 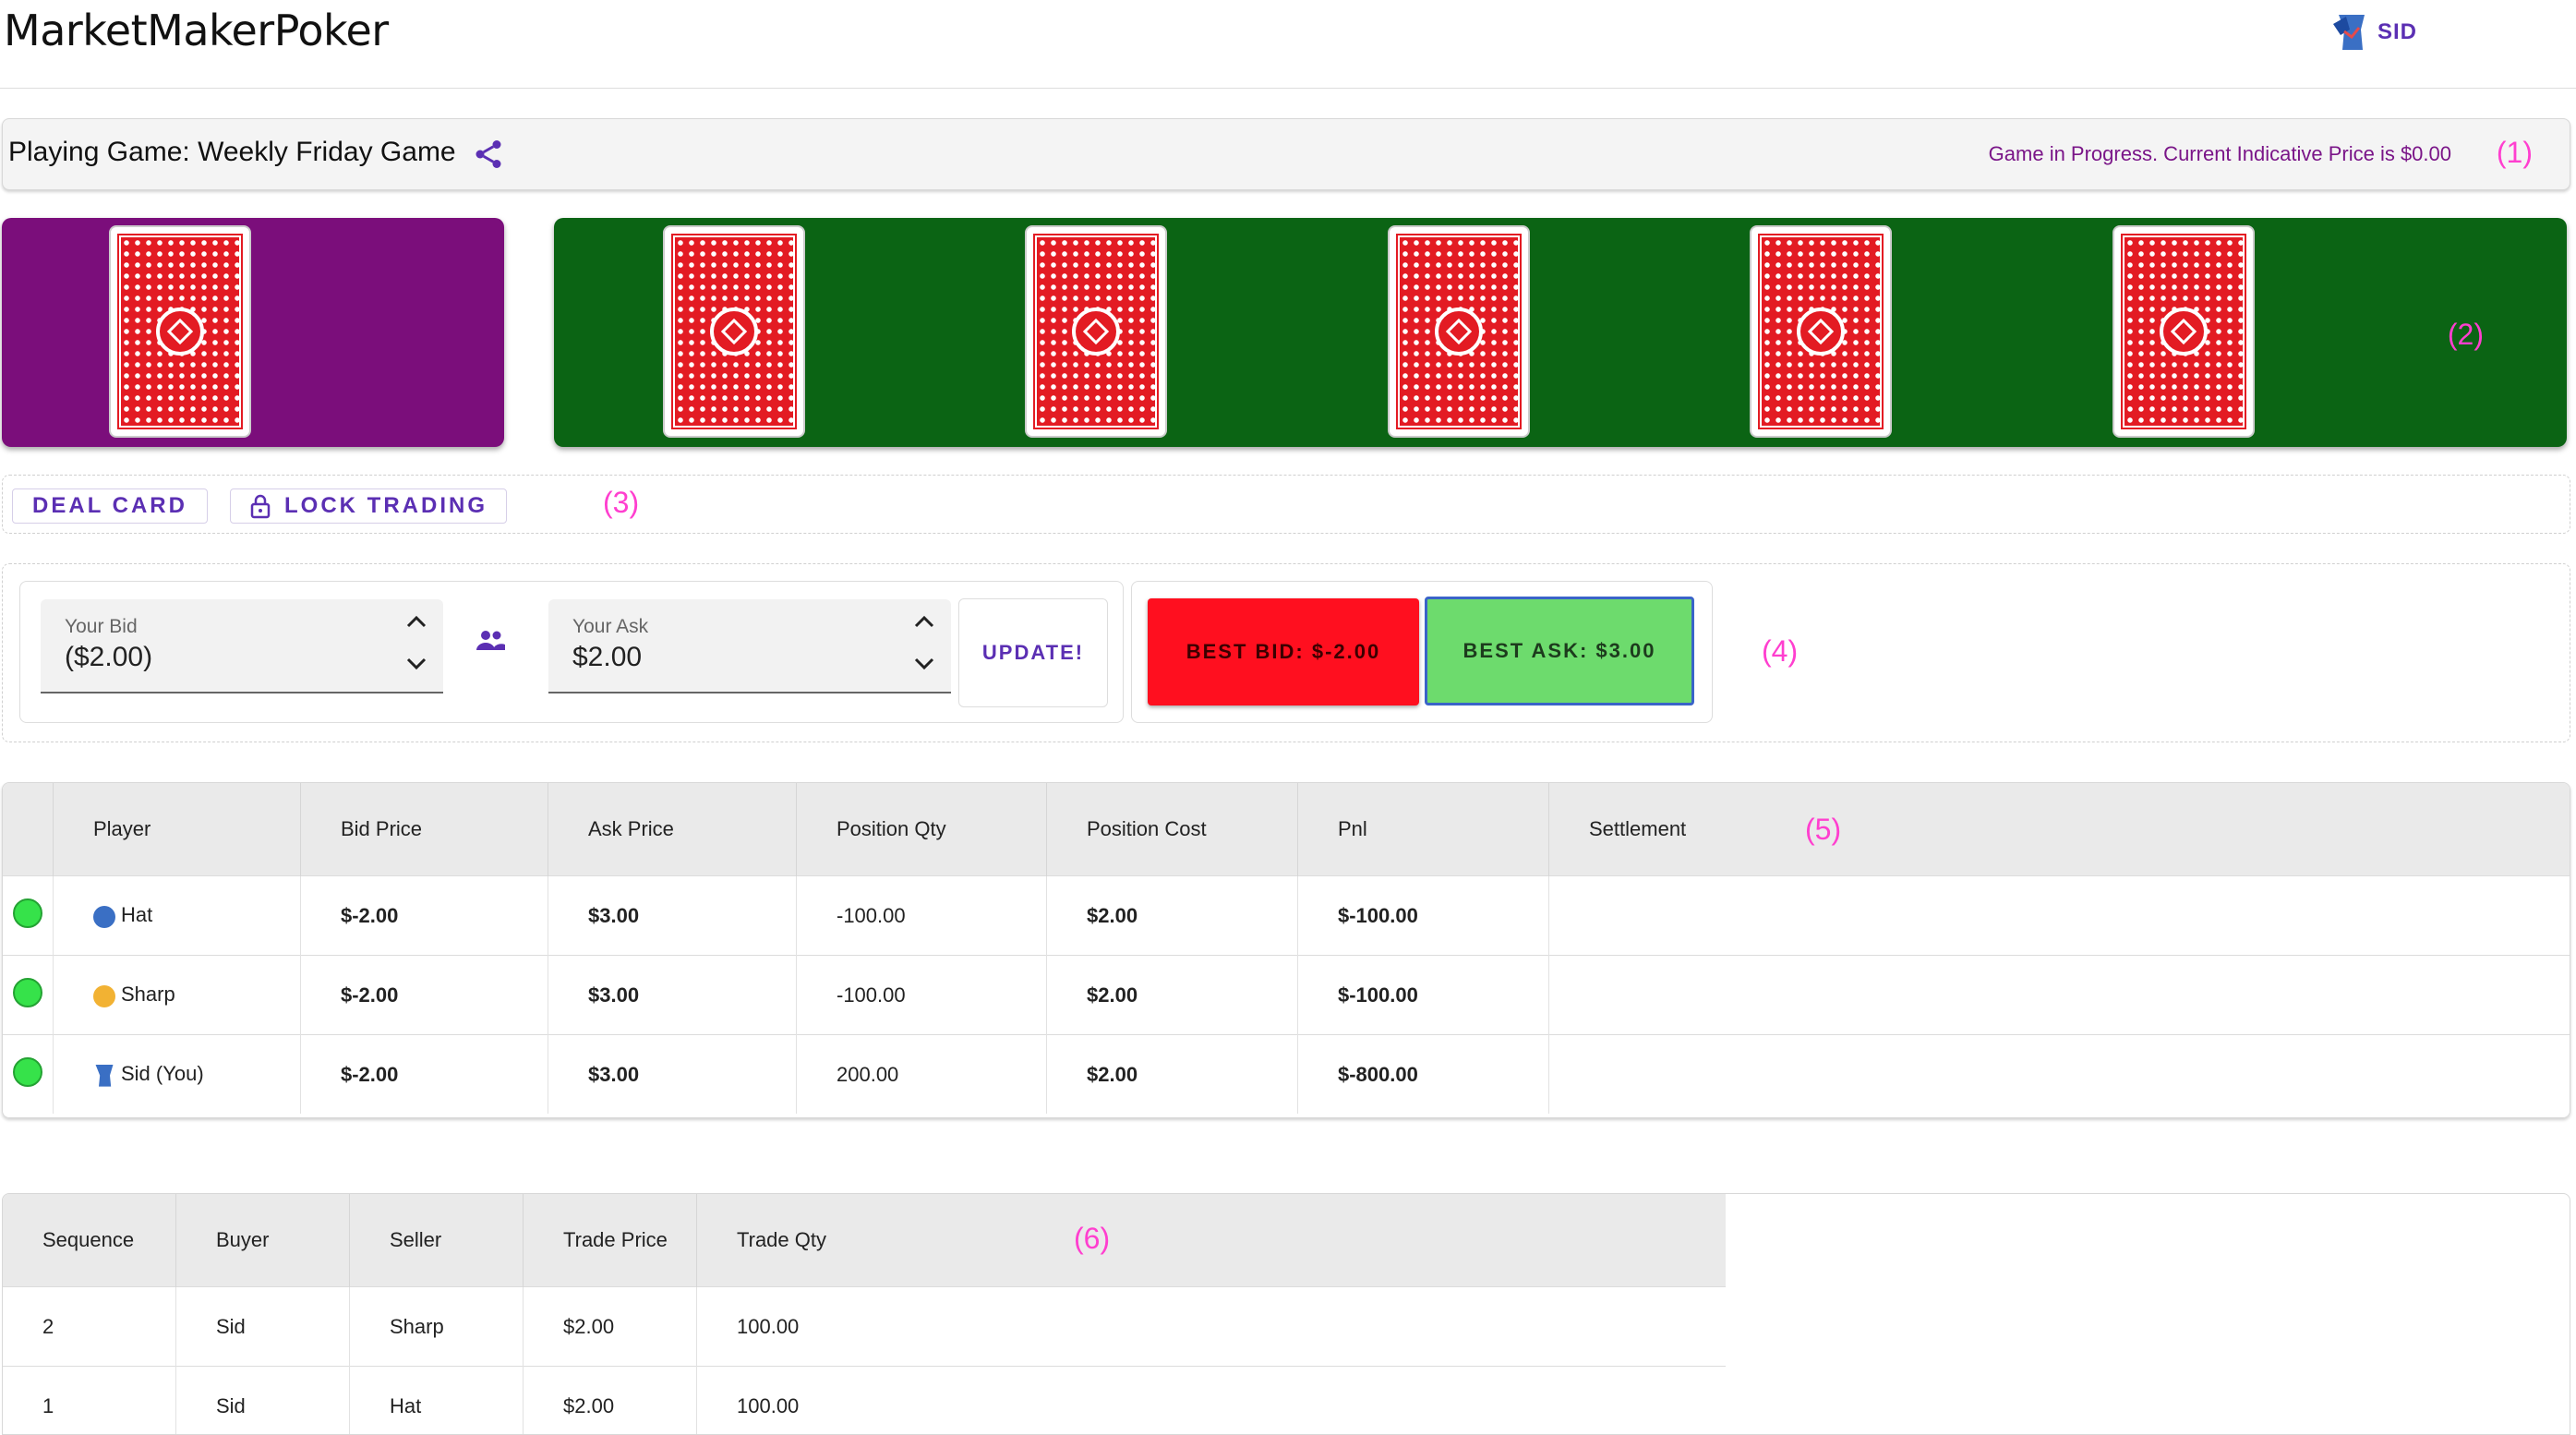 I want to click on annotation-label: (4), so click(x=1780, y=652).